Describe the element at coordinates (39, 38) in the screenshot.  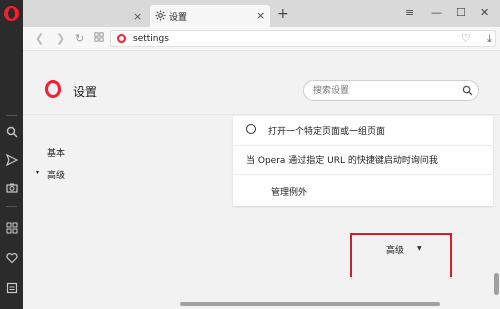
I see `back-icon: ❮` at that location.